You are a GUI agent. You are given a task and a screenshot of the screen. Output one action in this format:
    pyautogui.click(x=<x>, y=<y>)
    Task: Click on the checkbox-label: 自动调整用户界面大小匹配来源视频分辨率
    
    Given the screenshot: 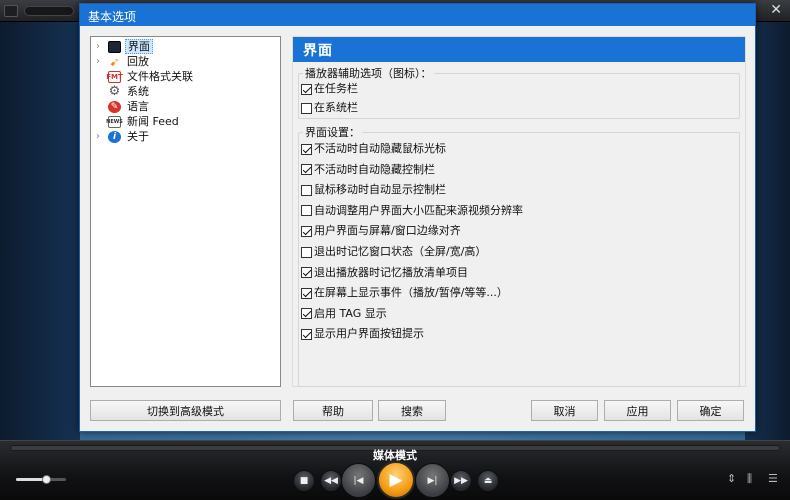 What is the action you would take?
    pyautogui.click(x=418, y=210)
    